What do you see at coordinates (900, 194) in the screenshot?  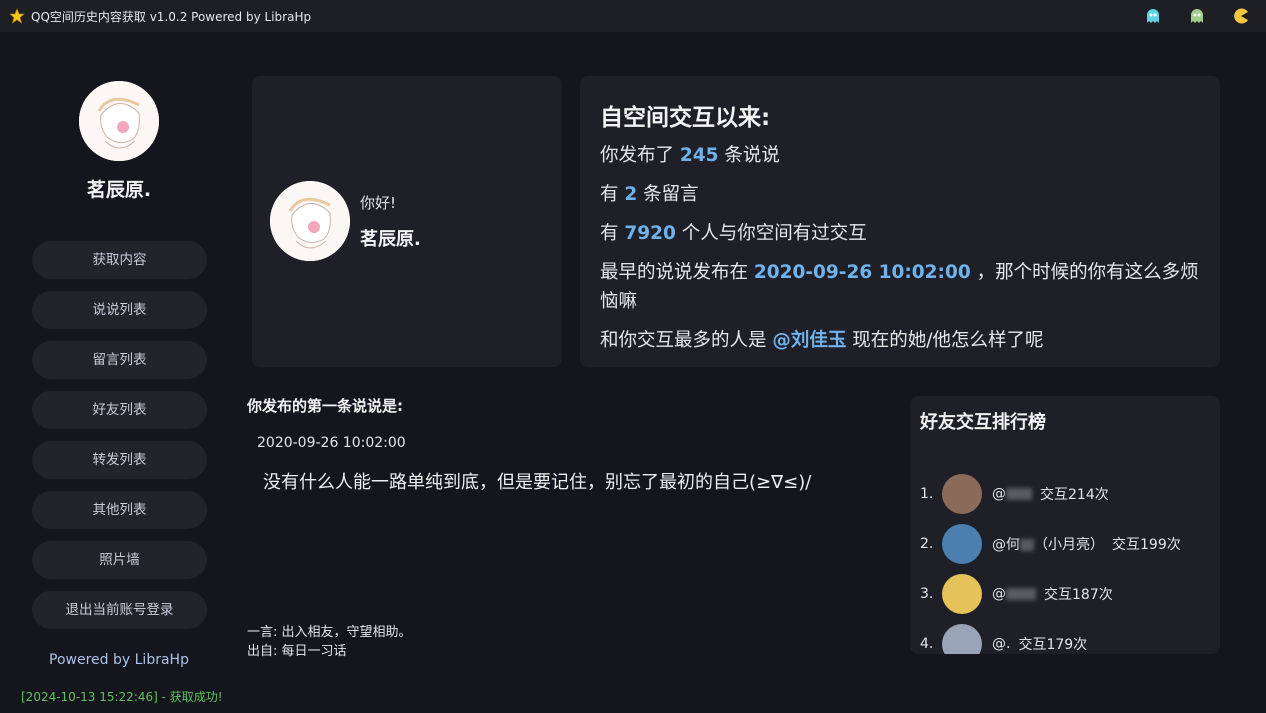 I see `stats-messages-line: 有 2 条留言` at bounding box center [900, 194].